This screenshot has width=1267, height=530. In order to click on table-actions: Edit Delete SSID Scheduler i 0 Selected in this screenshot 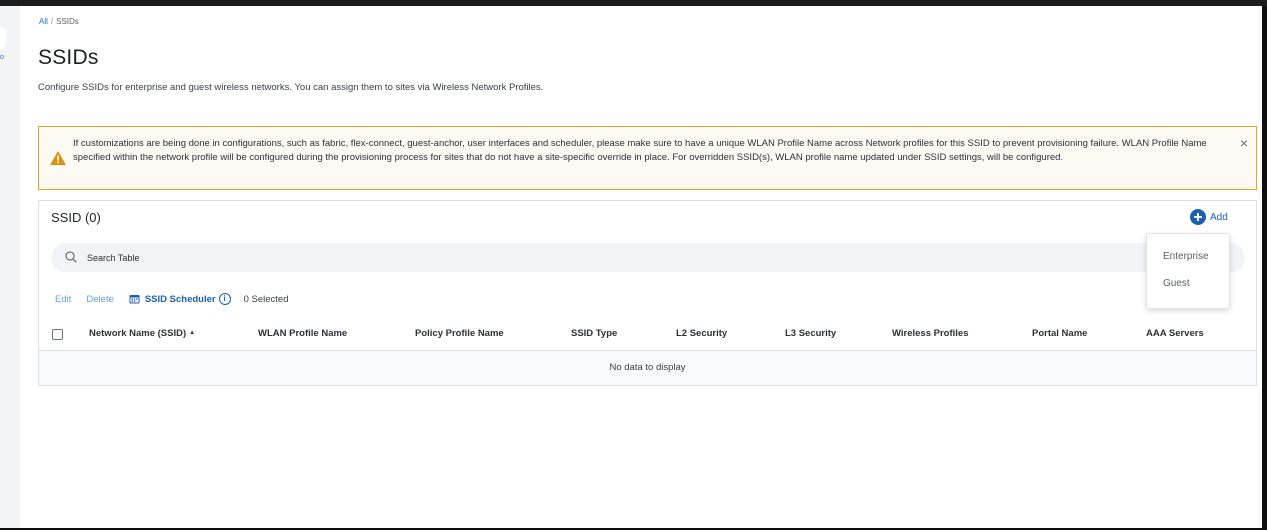, I will do `click(172, 299)`.